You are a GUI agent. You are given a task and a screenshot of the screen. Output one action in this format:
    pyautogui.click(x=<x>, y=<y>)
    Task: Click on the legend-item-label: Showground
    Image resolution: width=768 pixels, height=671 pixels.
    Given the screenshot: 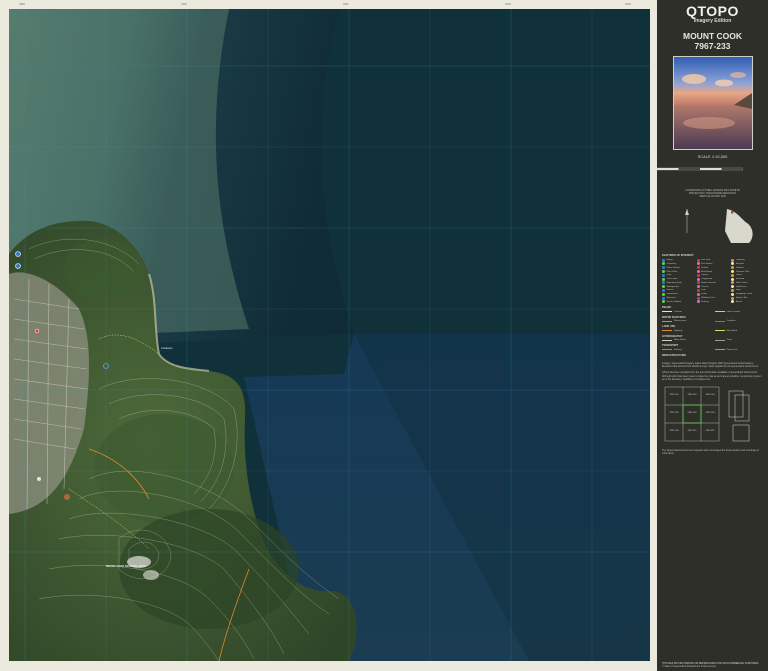 What is the action you would take?
    pyautogui.click(x=672, y=286)
    